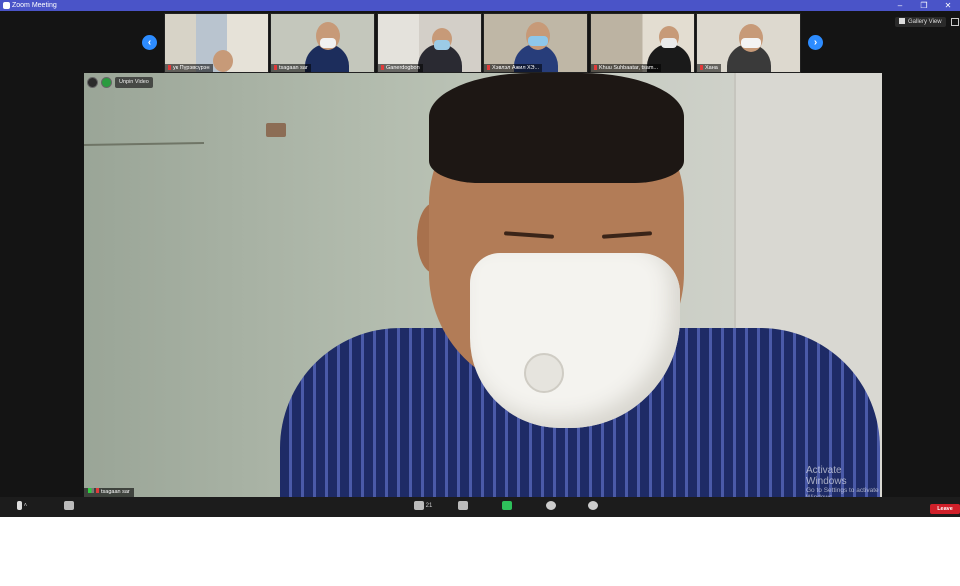  I want to click on reactions-icon, so click(593, 505).